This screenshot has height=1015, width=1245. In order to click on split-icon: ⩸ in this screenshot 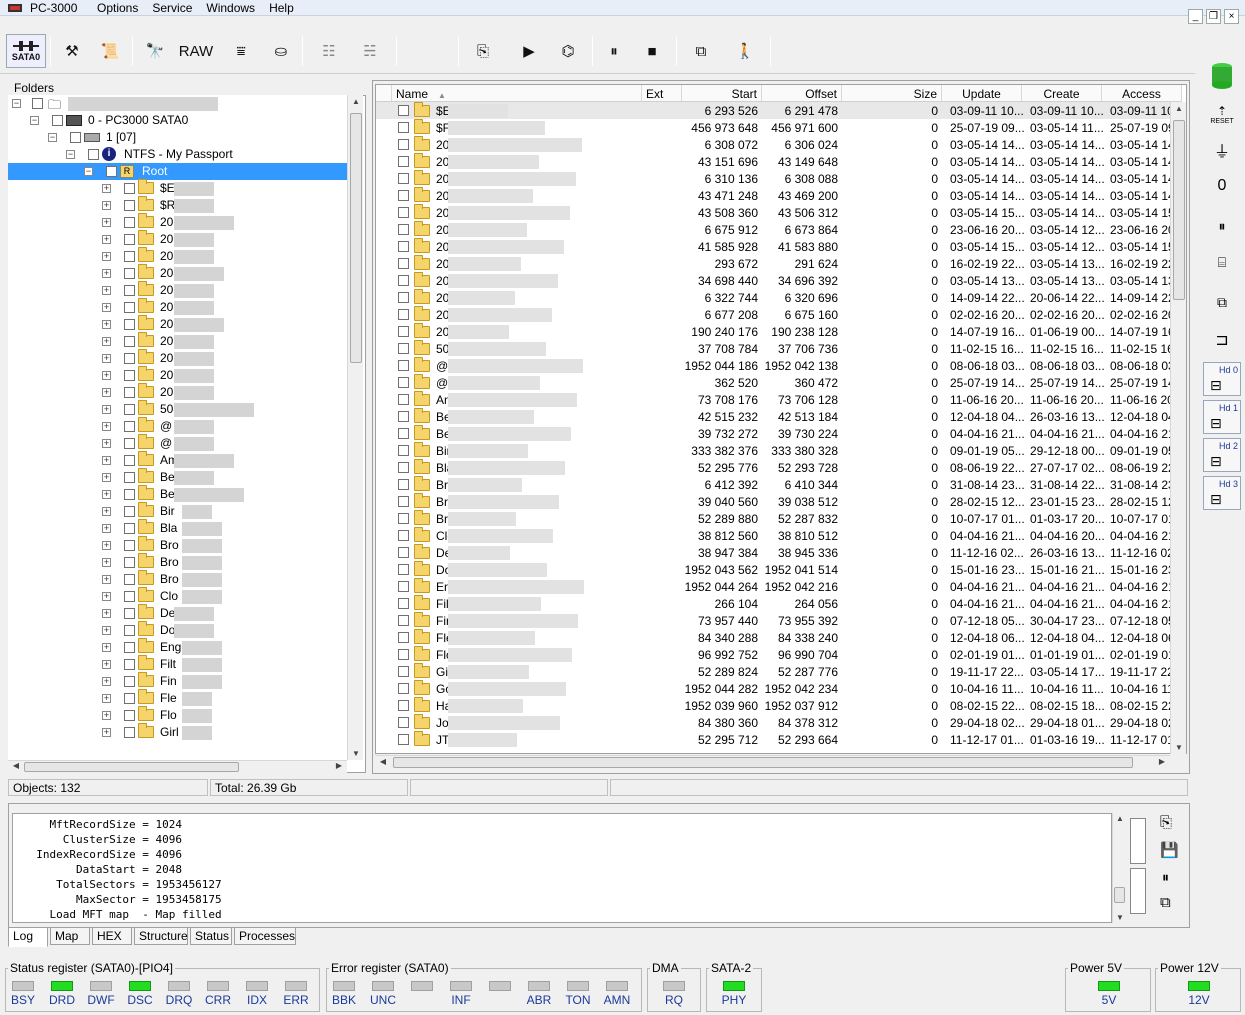, I will do `click(241, 51)`.